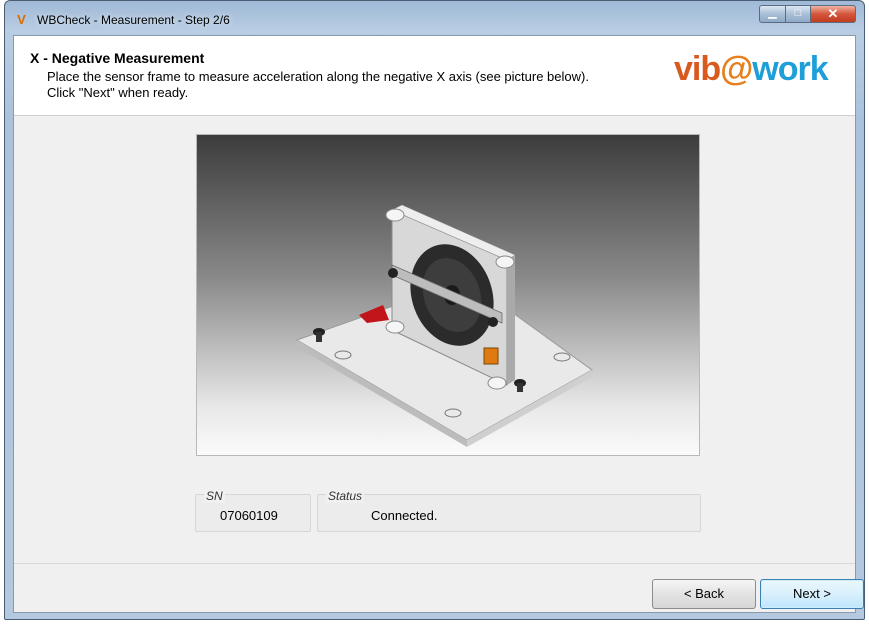 The width and height of the screenshot is (869, 625). I want to click on title-bar: V WBCheck - Measurement - Step 2/6 ▁ □ ✕, so click(434, 18).